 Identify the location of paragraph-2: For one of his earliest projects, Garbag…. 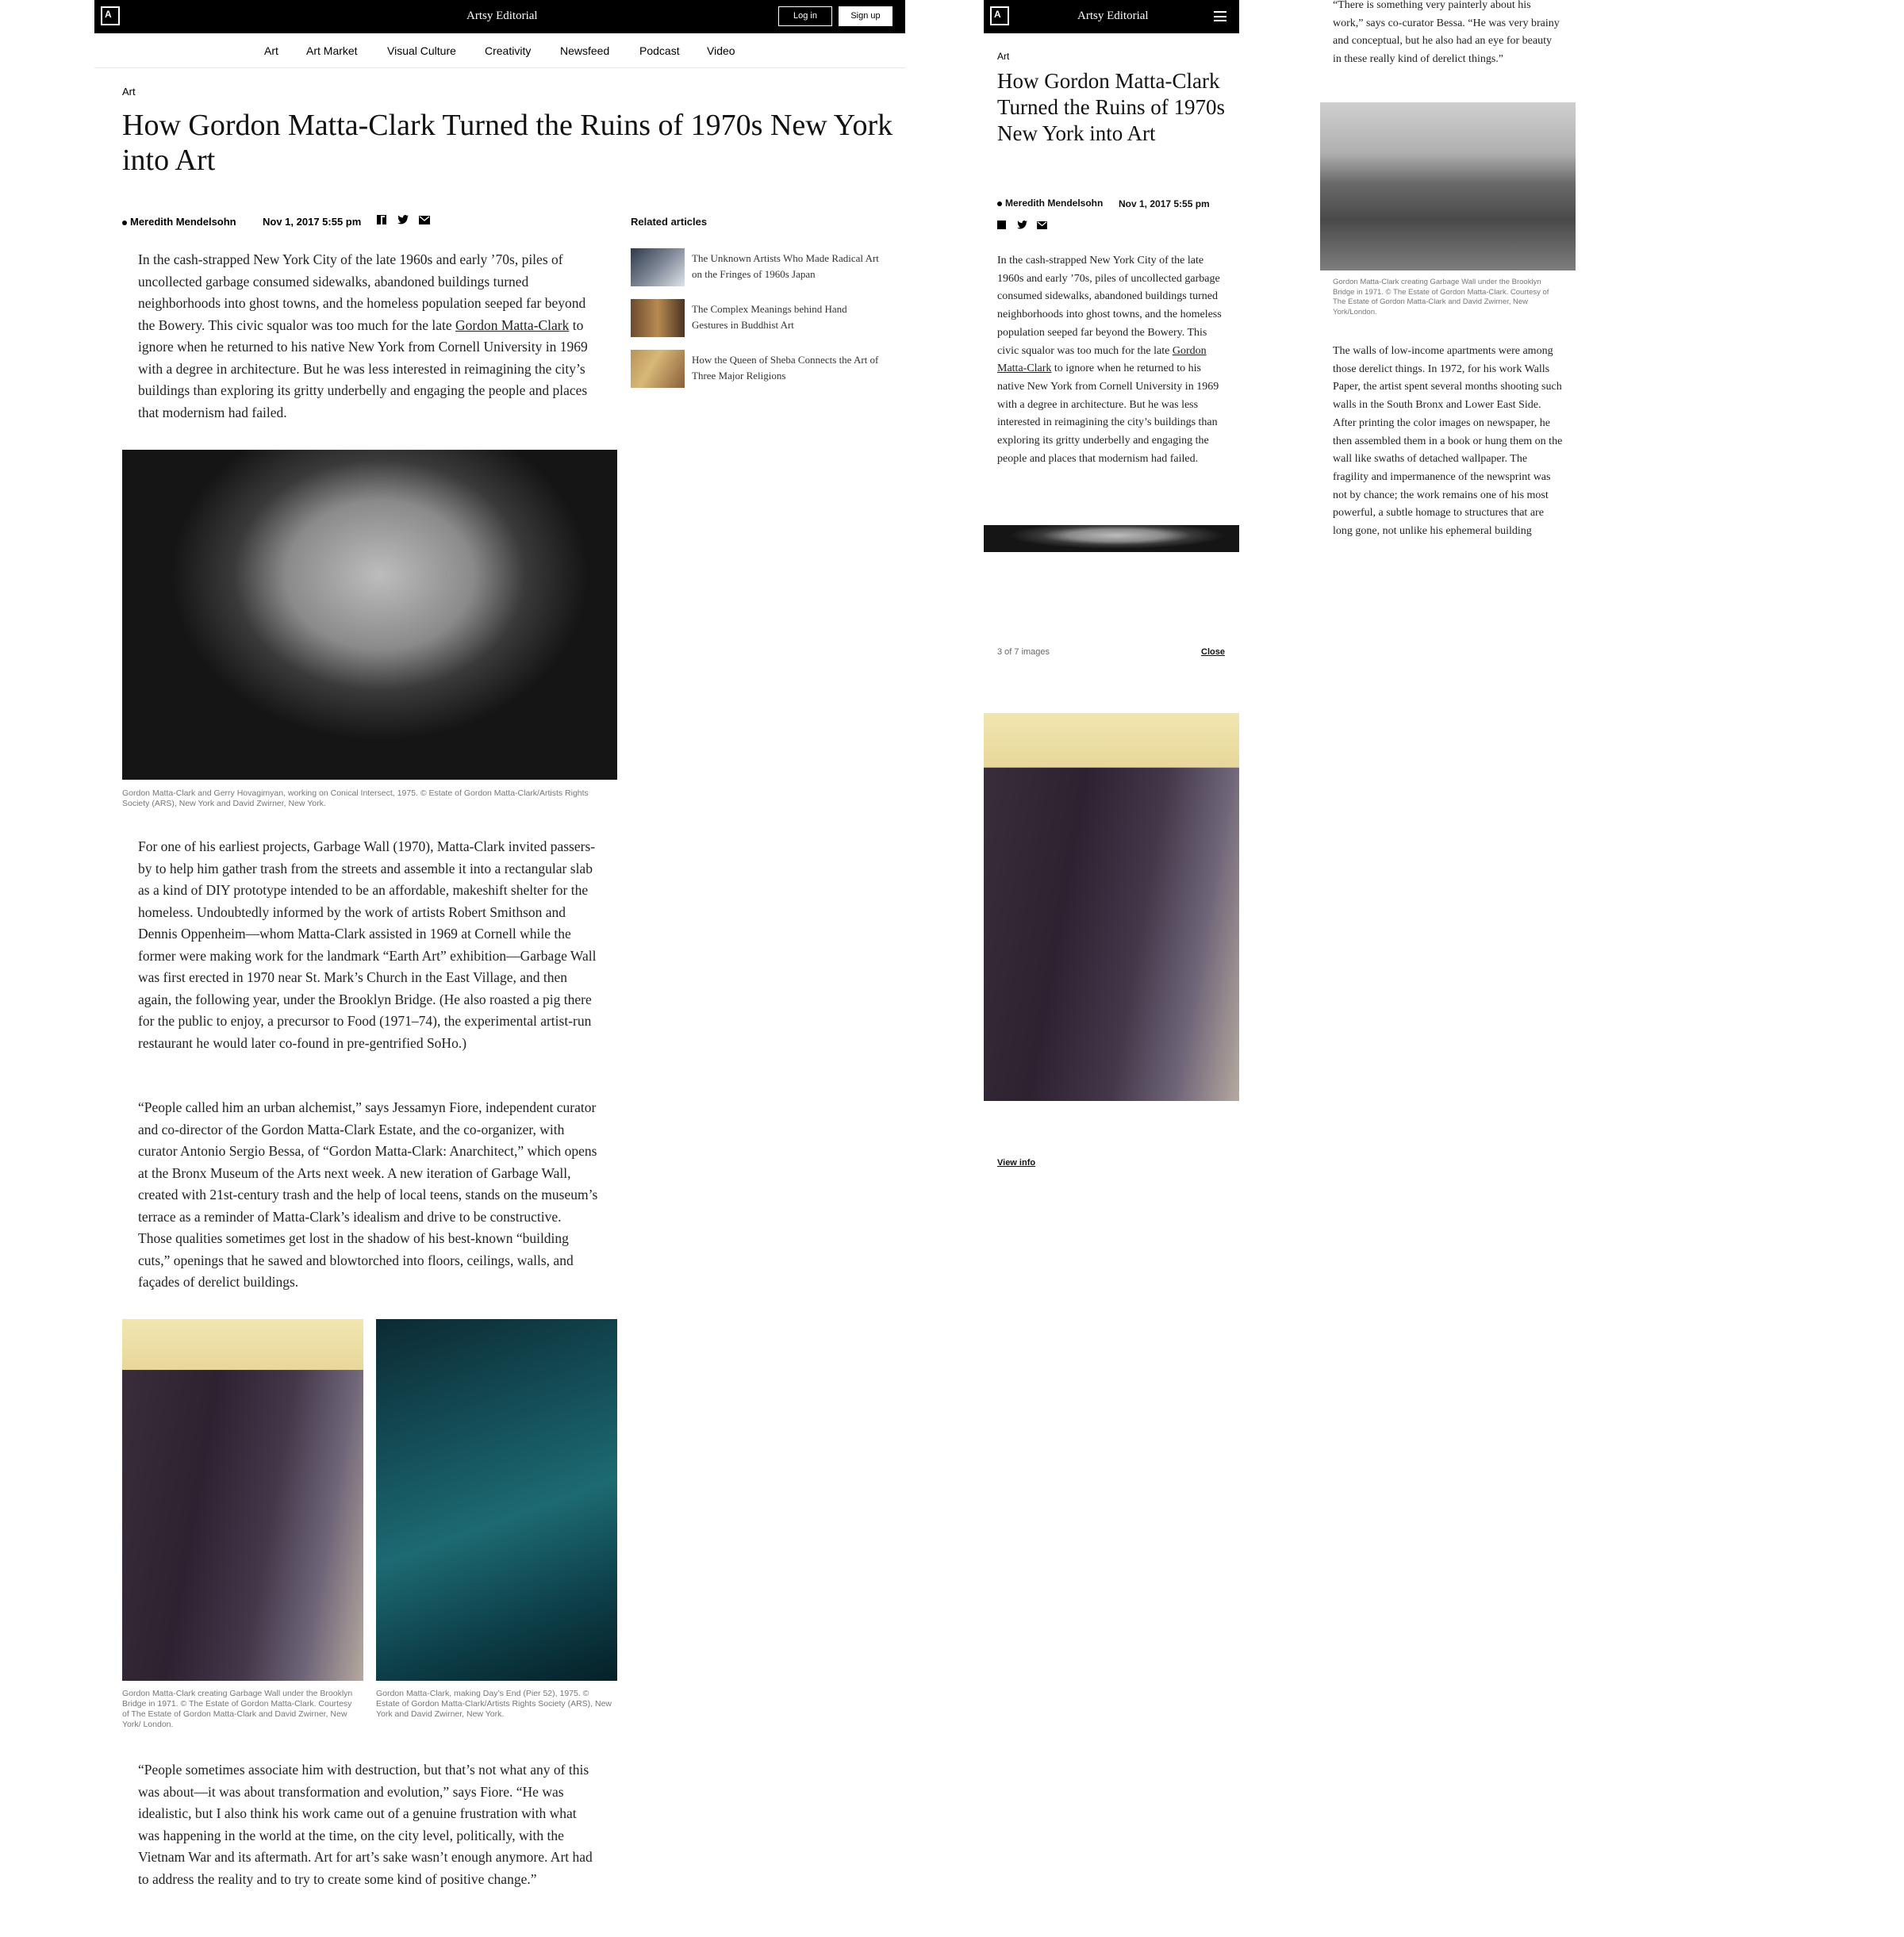
(367, 944).